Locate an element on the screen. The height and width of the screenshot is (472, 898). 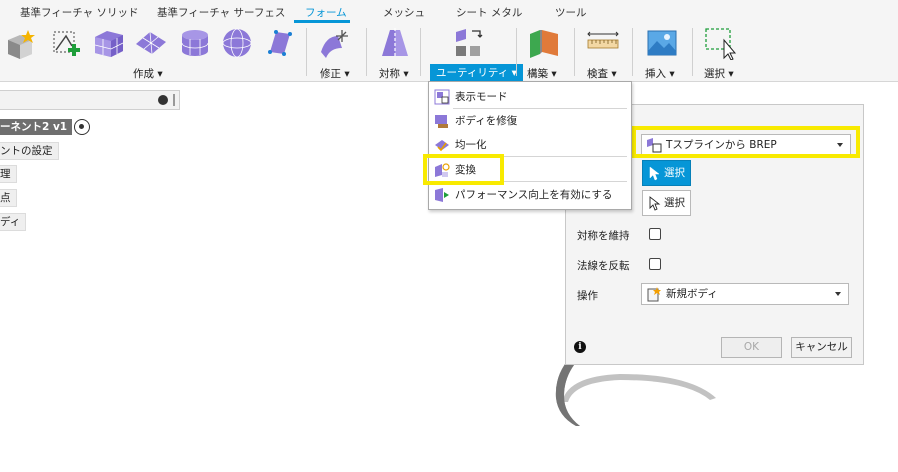
tab-sheet-metal: シート メタル is located at coordinates (489, 12).